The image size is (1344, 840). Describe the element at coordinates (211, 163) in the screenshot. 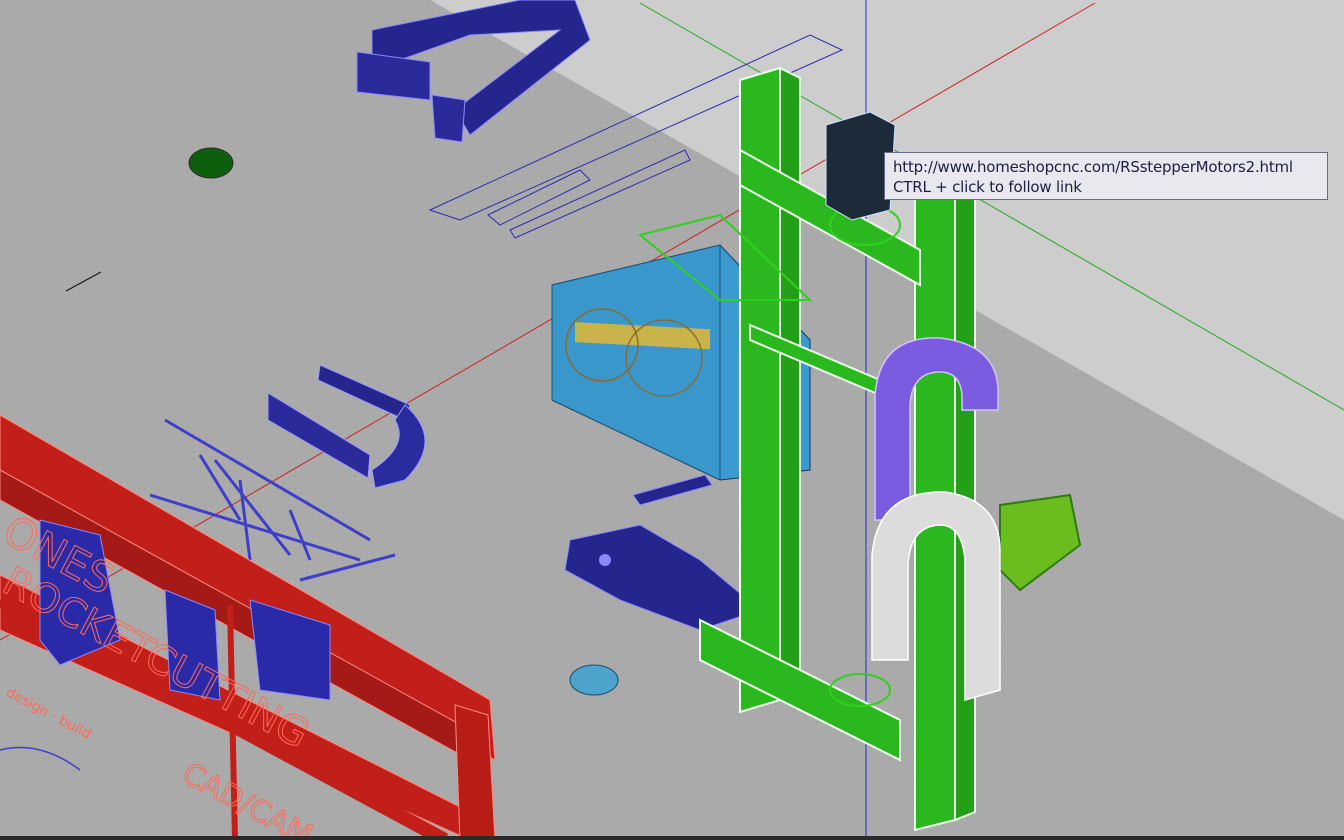

I see `round-plate-green` at that location.